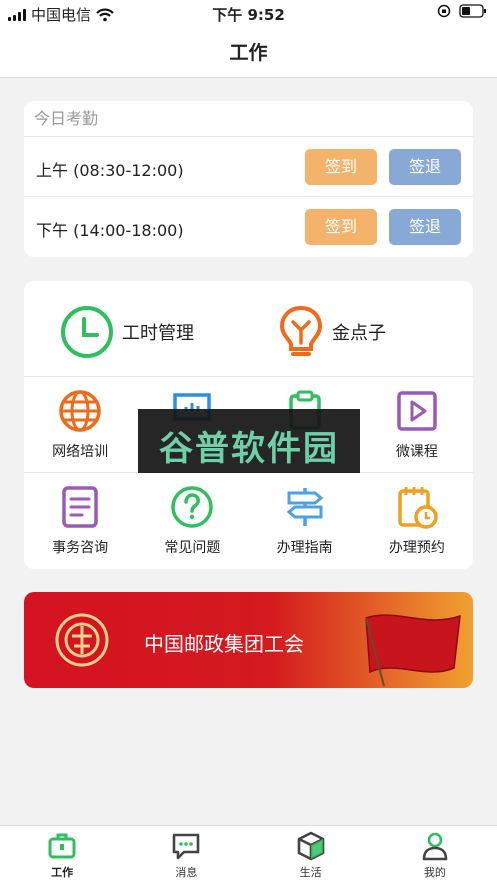 Image resolution: width=497 pixels, height=883 pixels. I want to click on briefcase-icon, so click(62, 846).